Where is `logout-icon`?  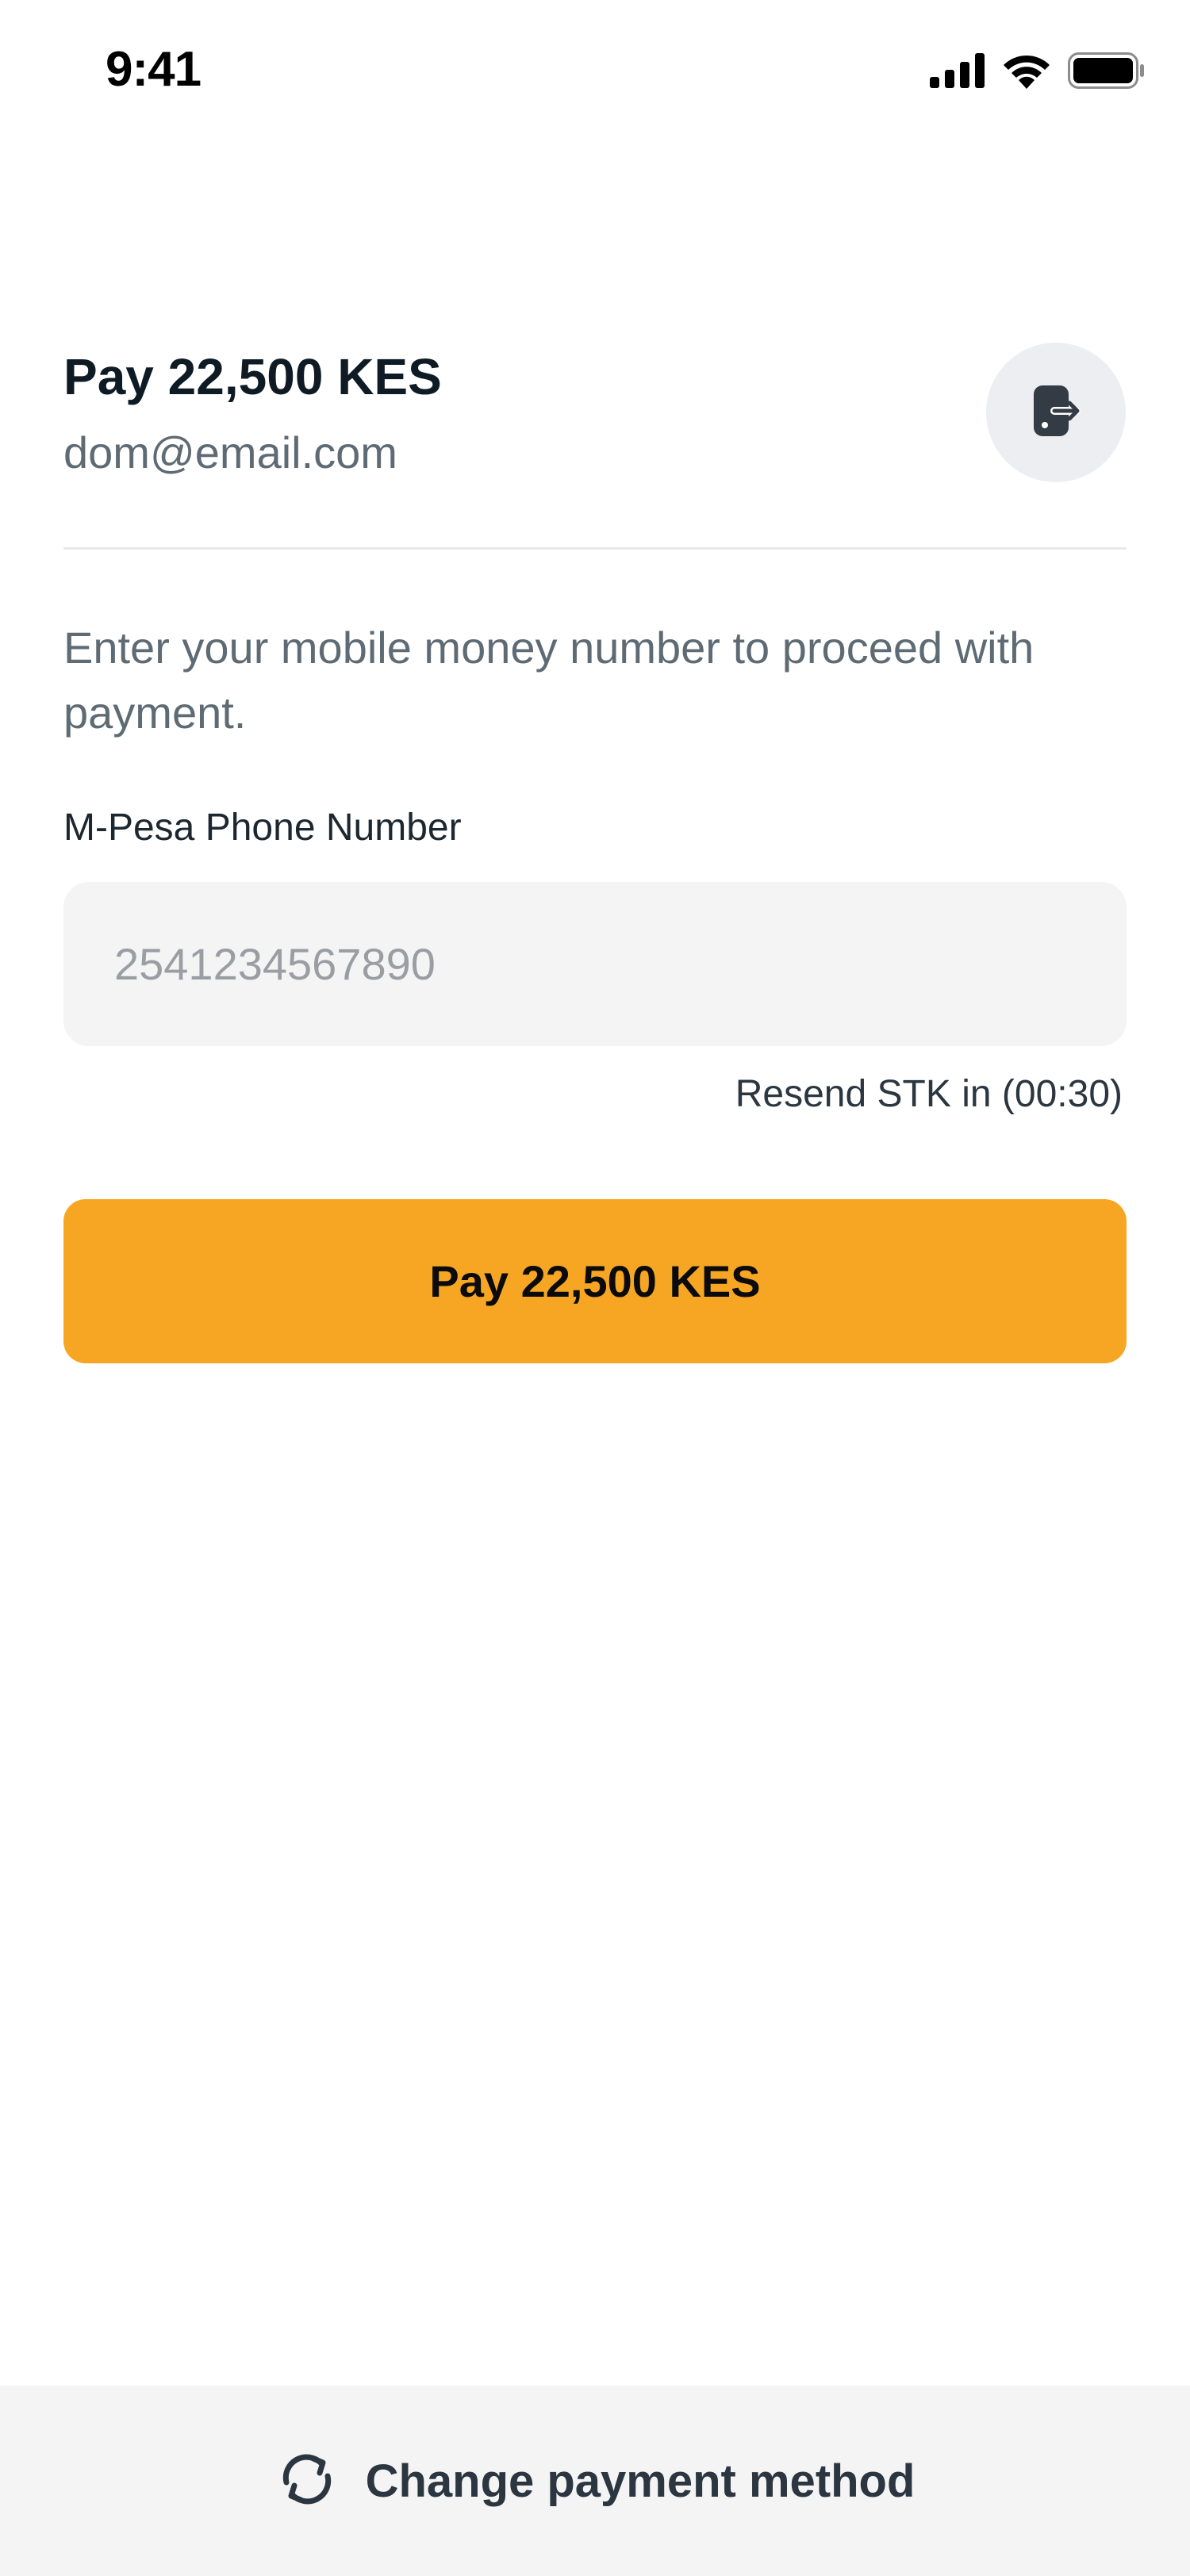 logout-icon is located at coordinates (1055, 412).